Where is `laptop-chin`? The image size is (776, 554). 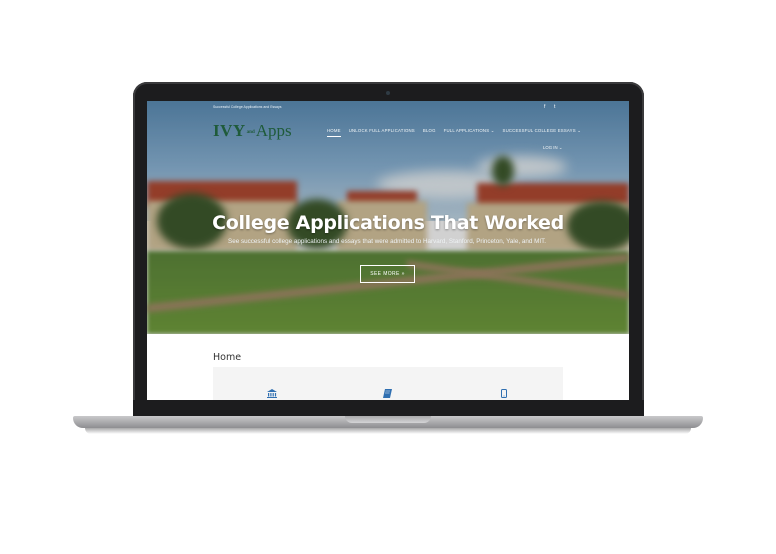
laptop-chin is located at coordinates (388, 408).